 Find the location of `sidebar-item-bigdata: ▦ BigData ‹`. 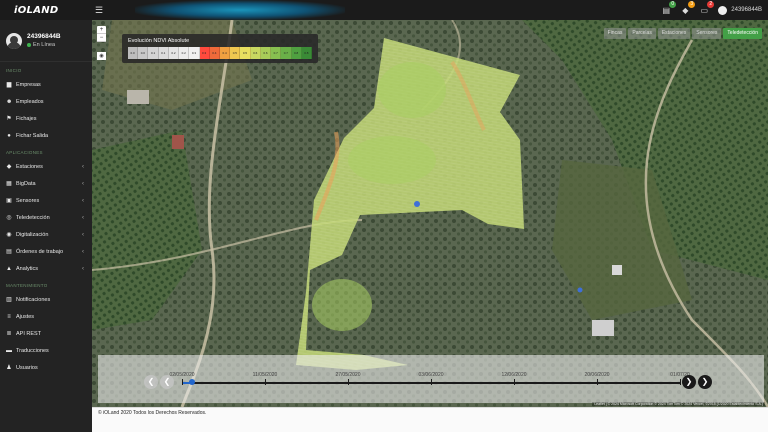

sidebar-item-bigdata: ▦ BigData ‹ is located at coordinates (46, 183).